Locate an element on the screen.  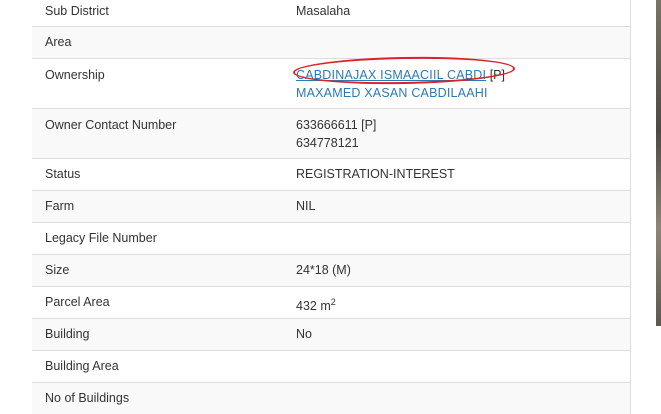
table-row-parcel-area: Parcel Area 432 m2 is located at coordinates (331, 303).